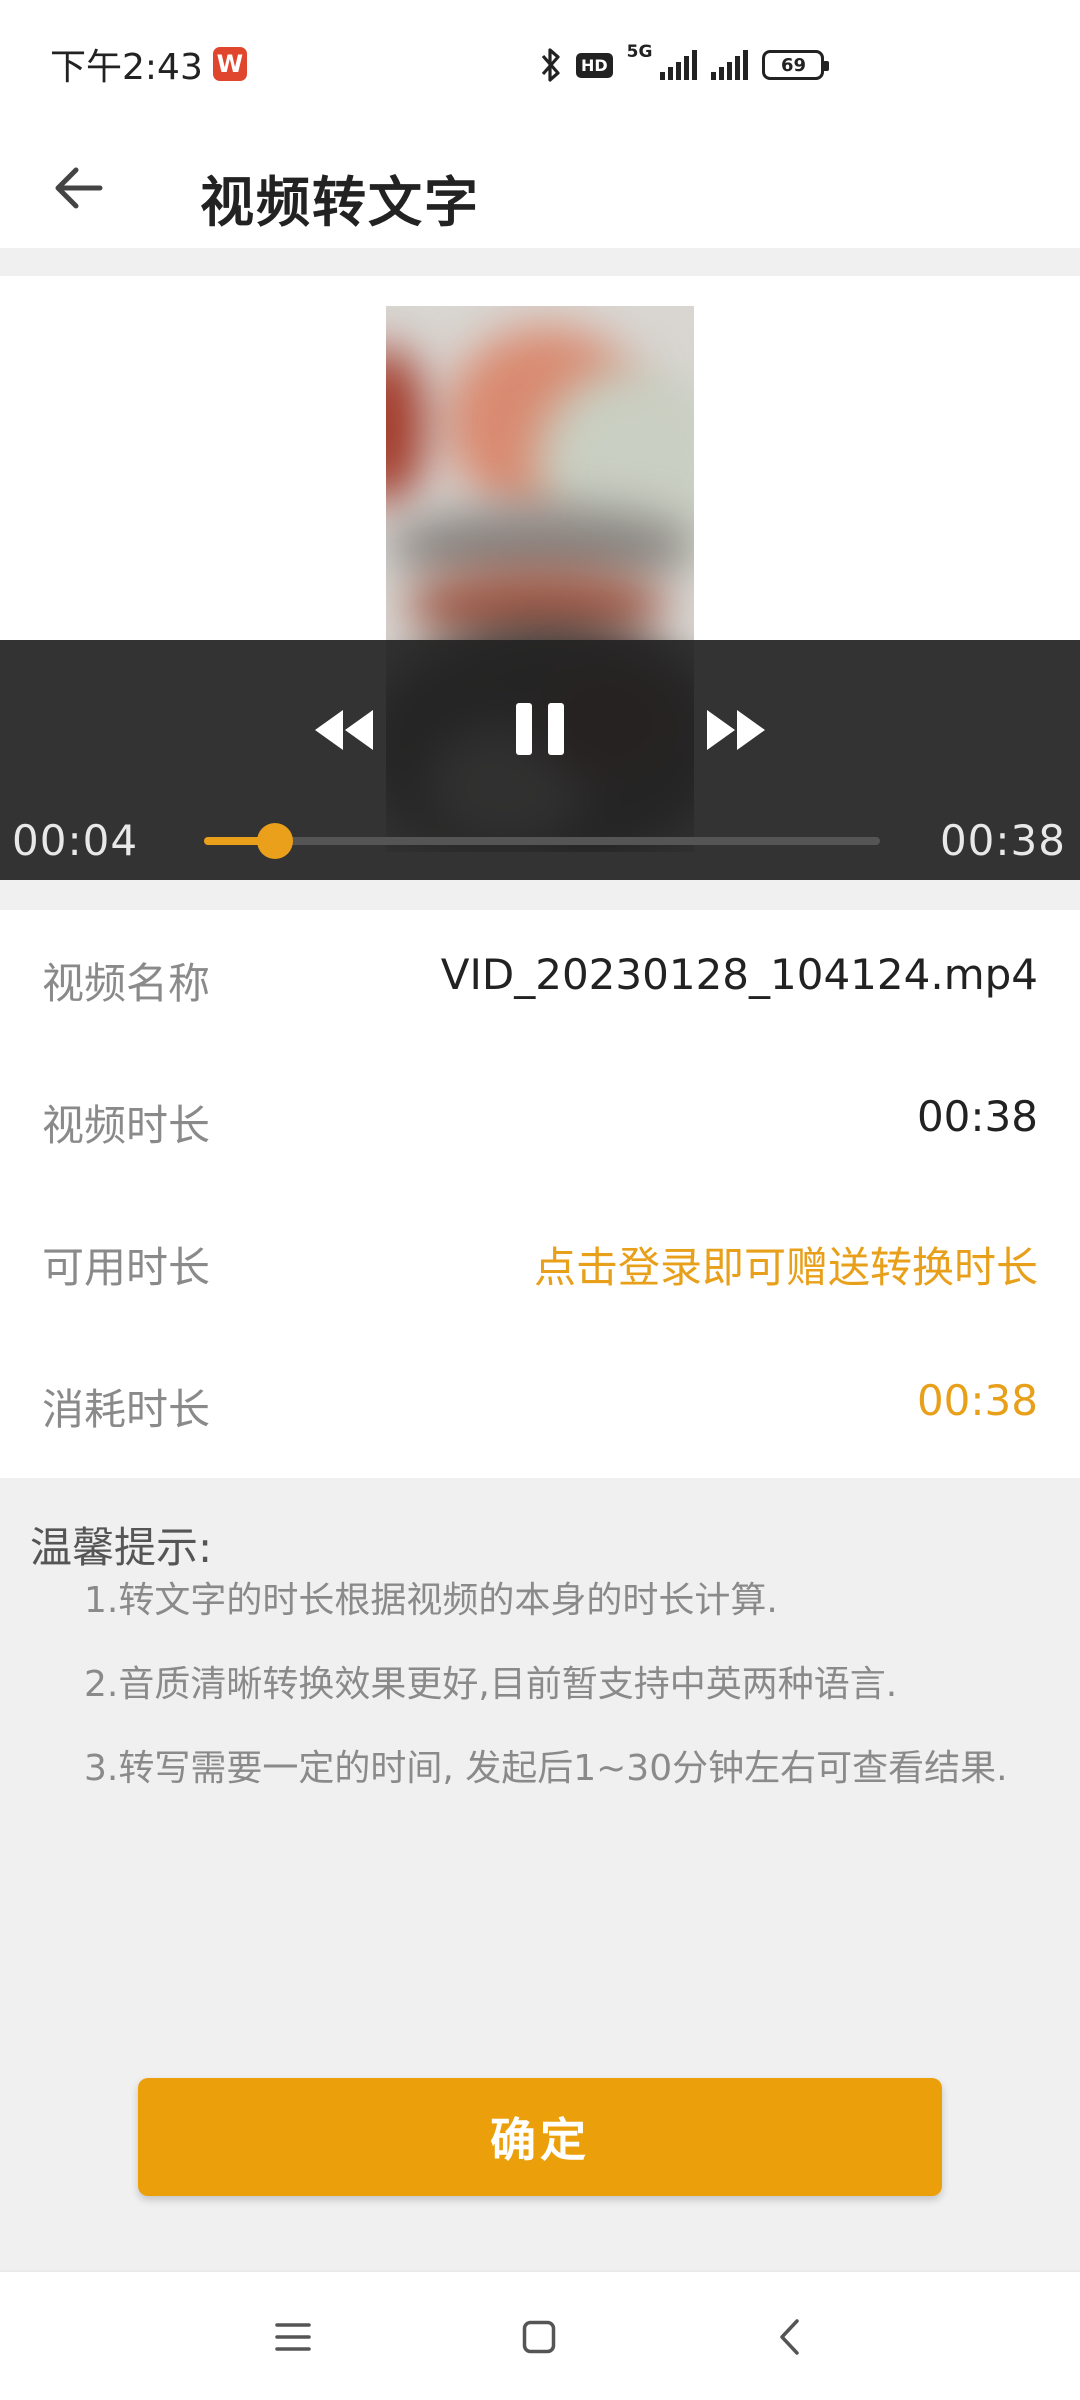 Image resolution: width=1080 pixels, height=2400 pixels. I want to click on nav-menu-button, so click(293, 2337).